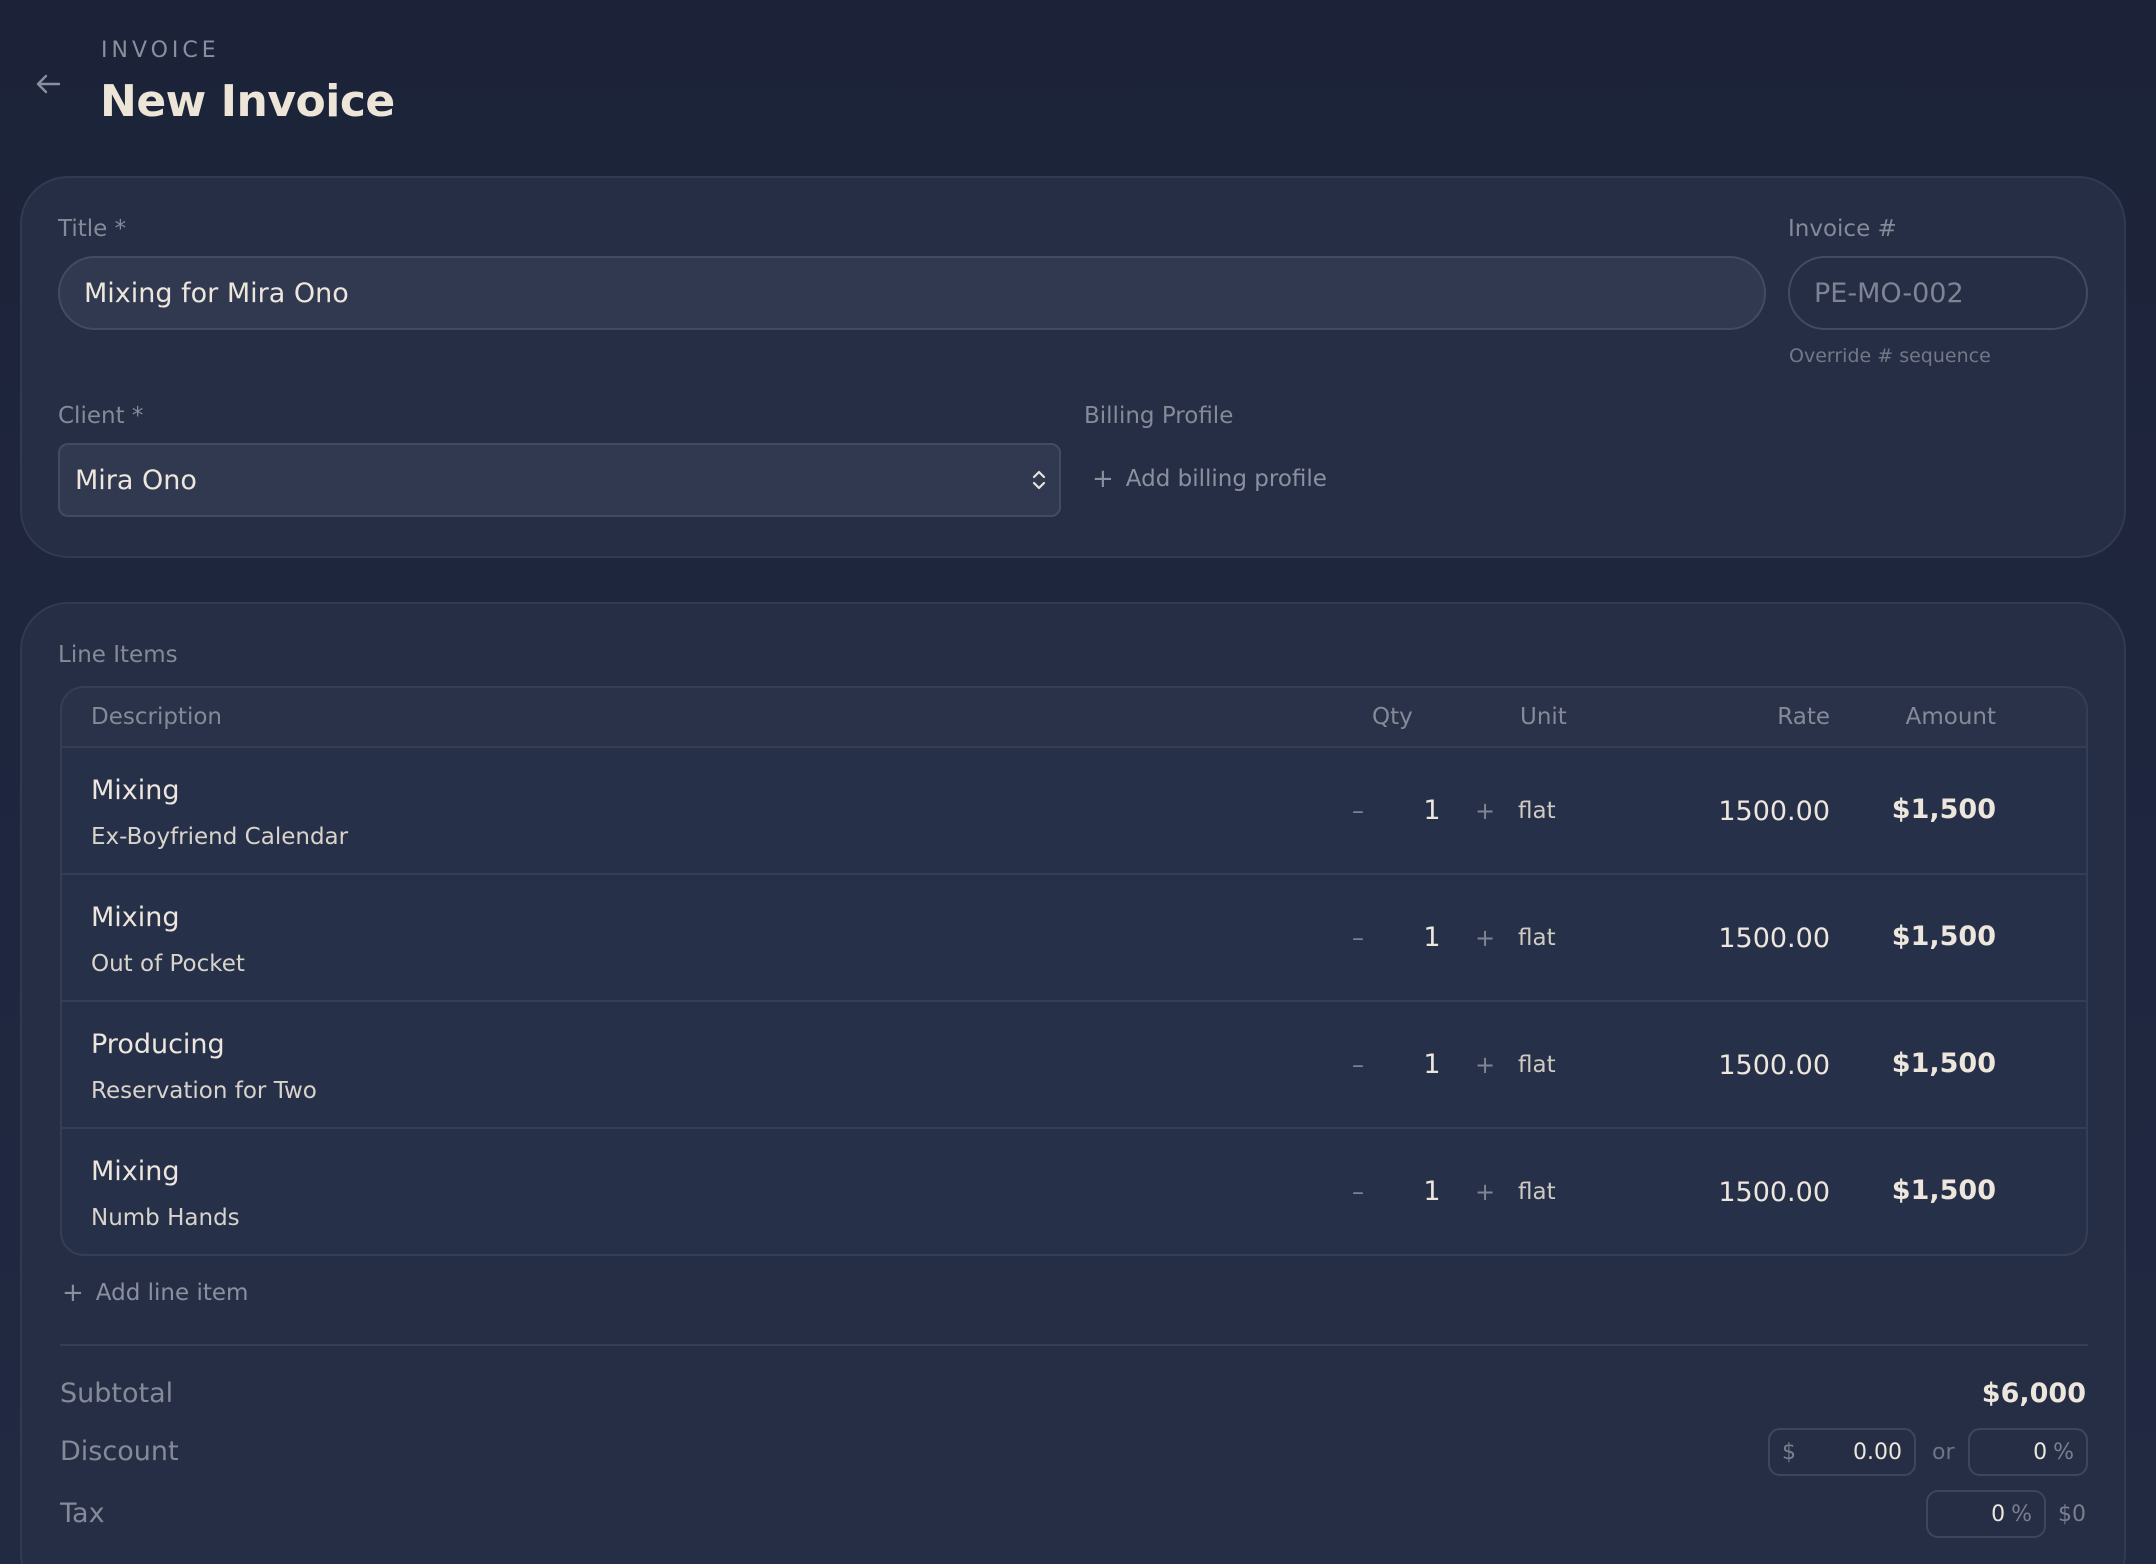  What do you see at coordinates (2033, 1393) in the screenshot?
I see `subtotal-value: $6,000` at bounding box center [2033, 1393].